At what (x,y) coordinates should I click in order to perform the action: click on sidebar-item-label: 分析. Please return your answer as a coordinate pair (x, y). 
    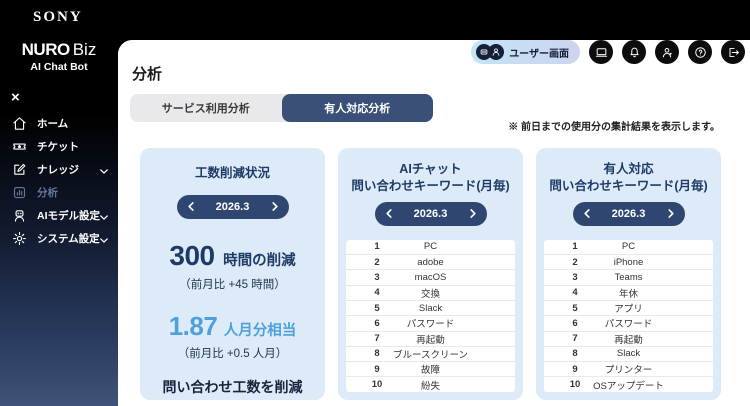
    Looking at the image, I should click on (47, 193).